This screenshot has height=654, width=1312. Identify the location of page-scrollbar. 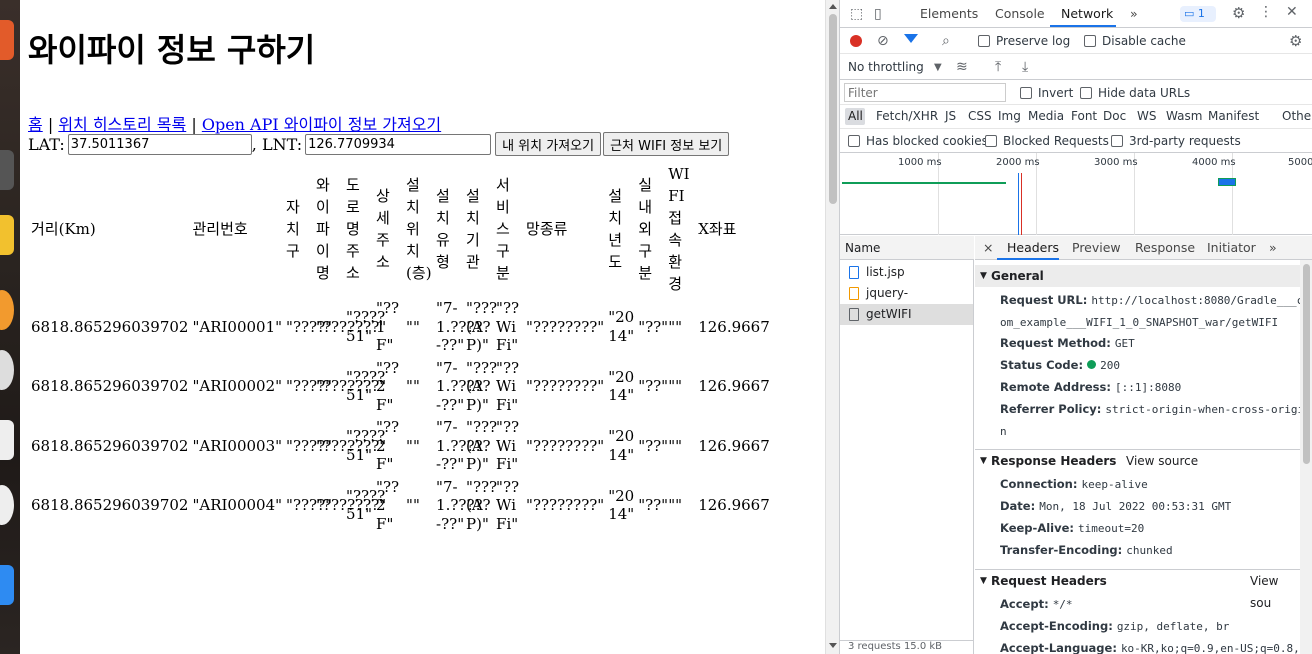
(832, 327).